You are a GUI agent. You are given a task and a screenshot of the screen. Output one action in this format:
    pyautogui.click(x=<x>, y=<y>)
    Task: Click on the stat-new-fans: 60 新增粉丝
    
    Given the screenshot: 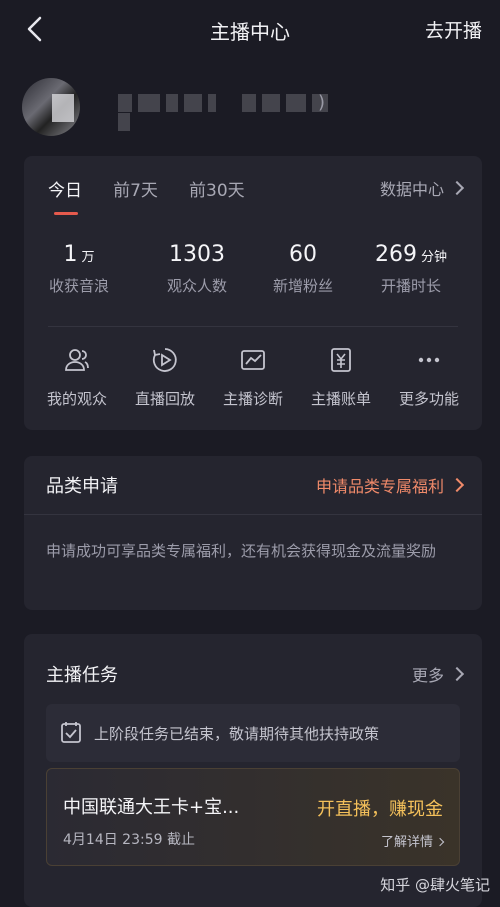 What is the action you would take?
    pyautogui.click(x=303, y=269)
    